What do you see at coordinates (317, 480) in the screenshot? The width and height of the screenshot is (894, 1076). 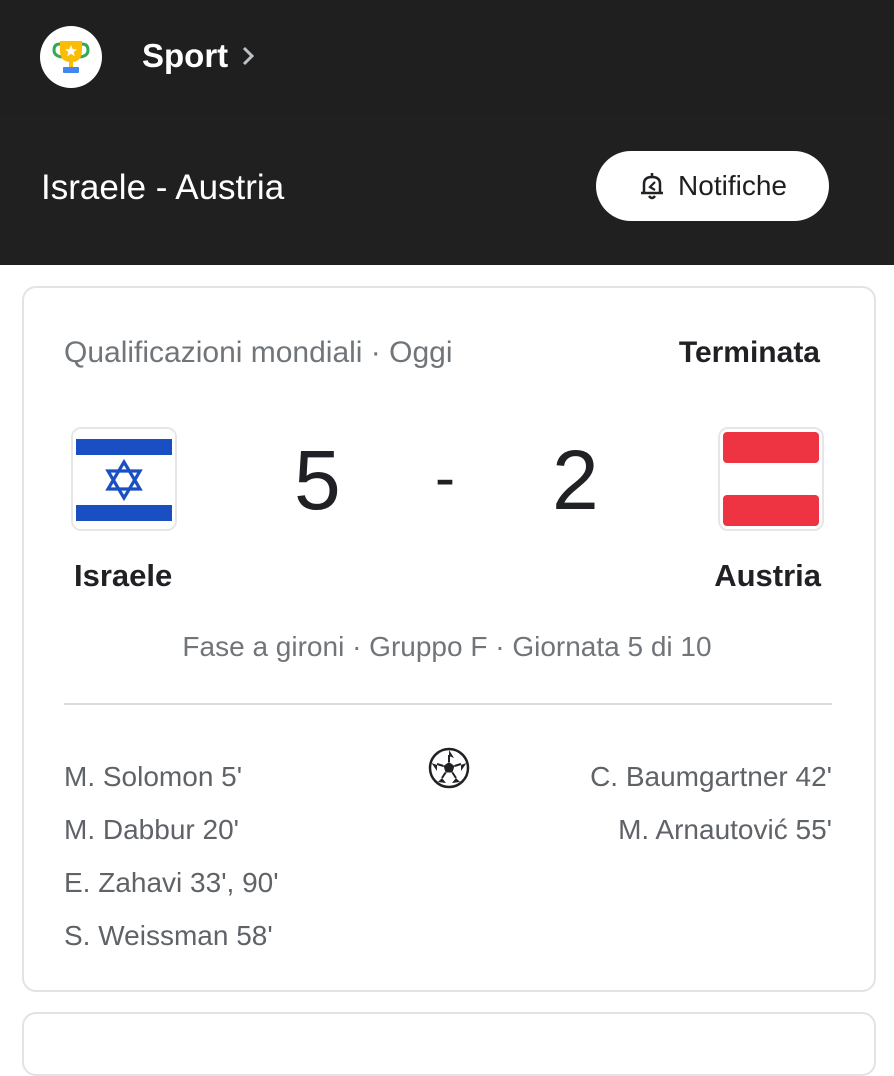 I see `home-score: 5` at bounding box center [317, 480].